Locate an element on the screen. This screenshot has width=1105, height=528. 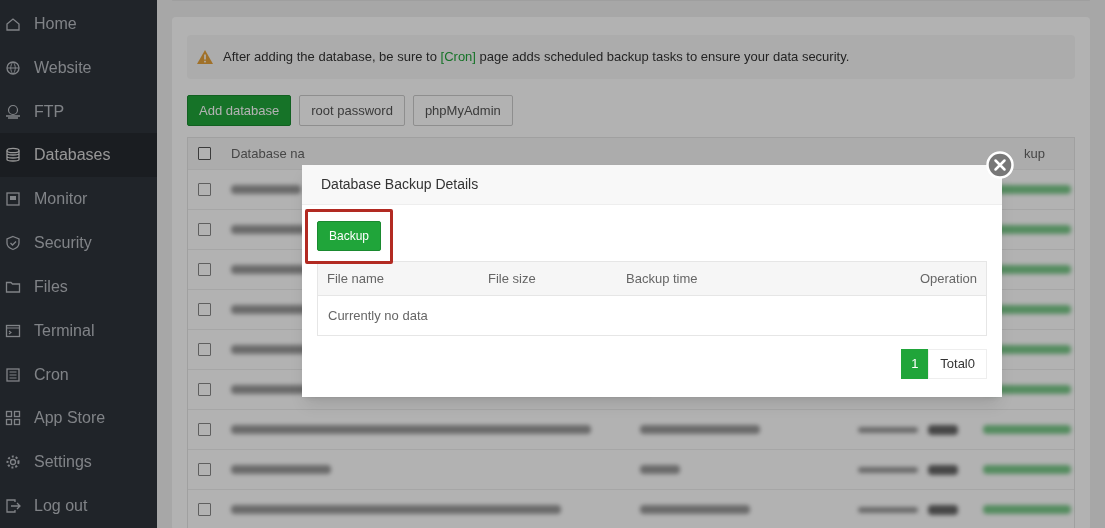
toolbar-button: phpMyAdmin is located at coordinates (462, 110).